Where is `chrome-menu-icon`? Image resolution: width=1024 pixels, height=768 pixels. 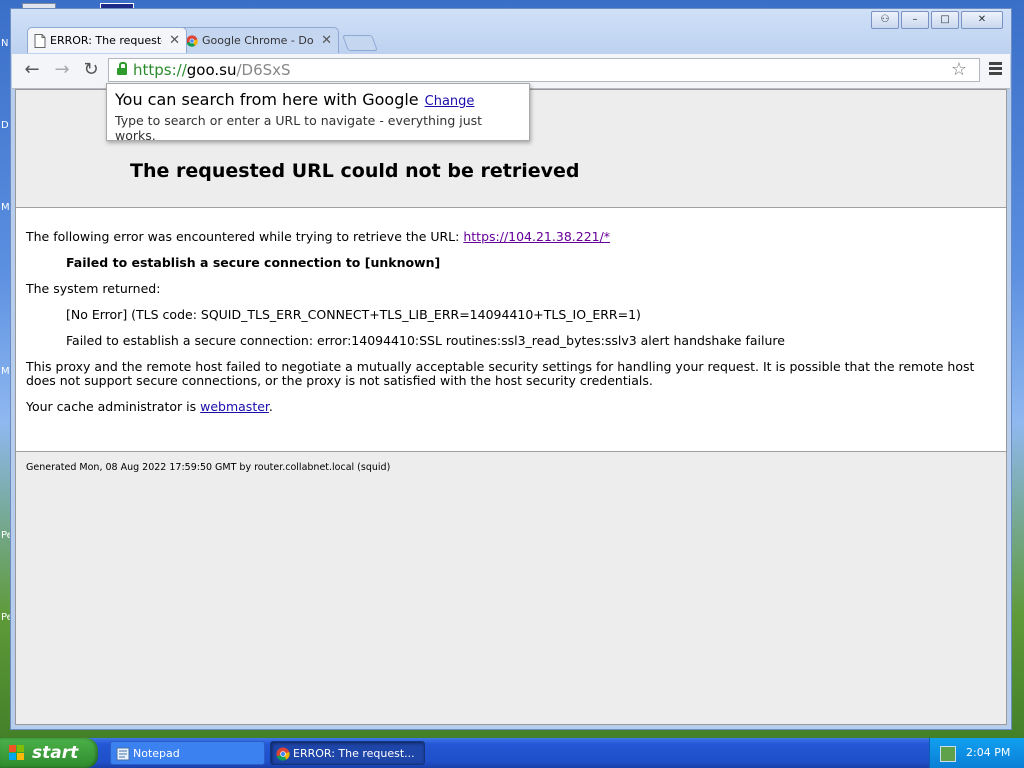
chrome-menu-icon is located at coordinates (995, 68).